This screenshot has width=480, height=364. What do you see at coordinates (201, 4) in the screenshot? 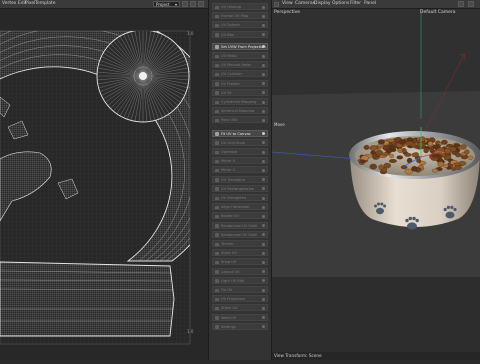
I see `settings-icon` at bounding box center [201, 4].